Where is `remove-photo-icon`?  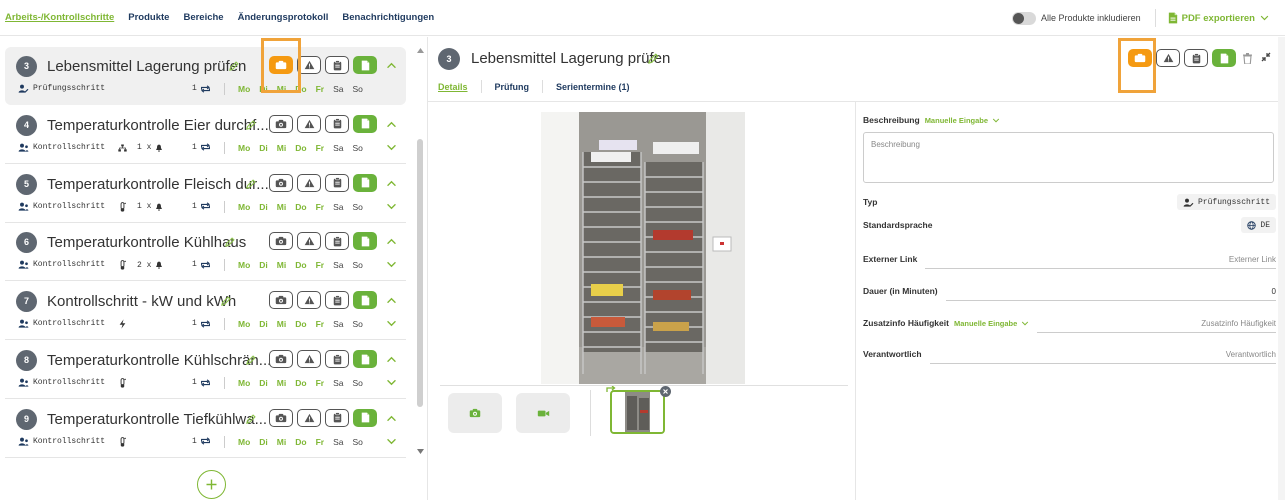
remove-photo-icon is located at coordinates (665, 391).